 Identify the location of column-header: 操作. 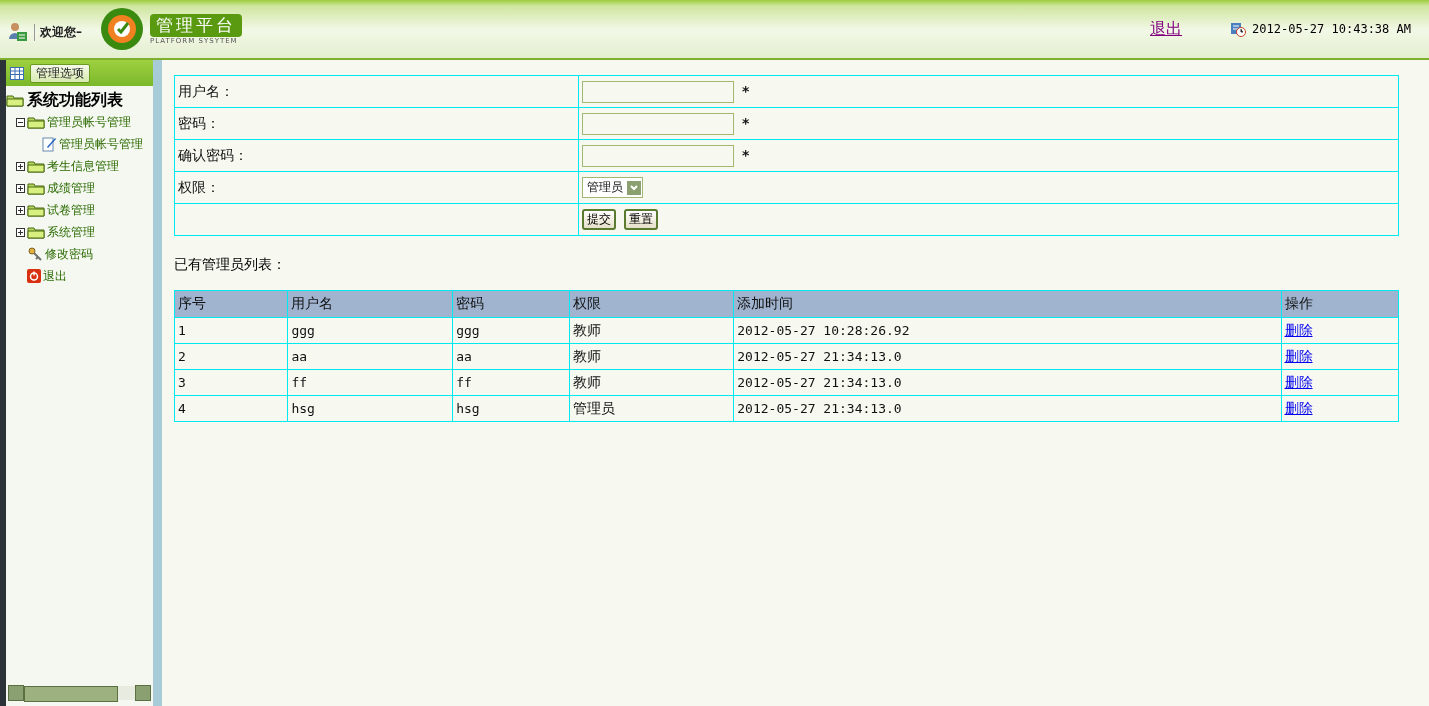
(1340, 304).